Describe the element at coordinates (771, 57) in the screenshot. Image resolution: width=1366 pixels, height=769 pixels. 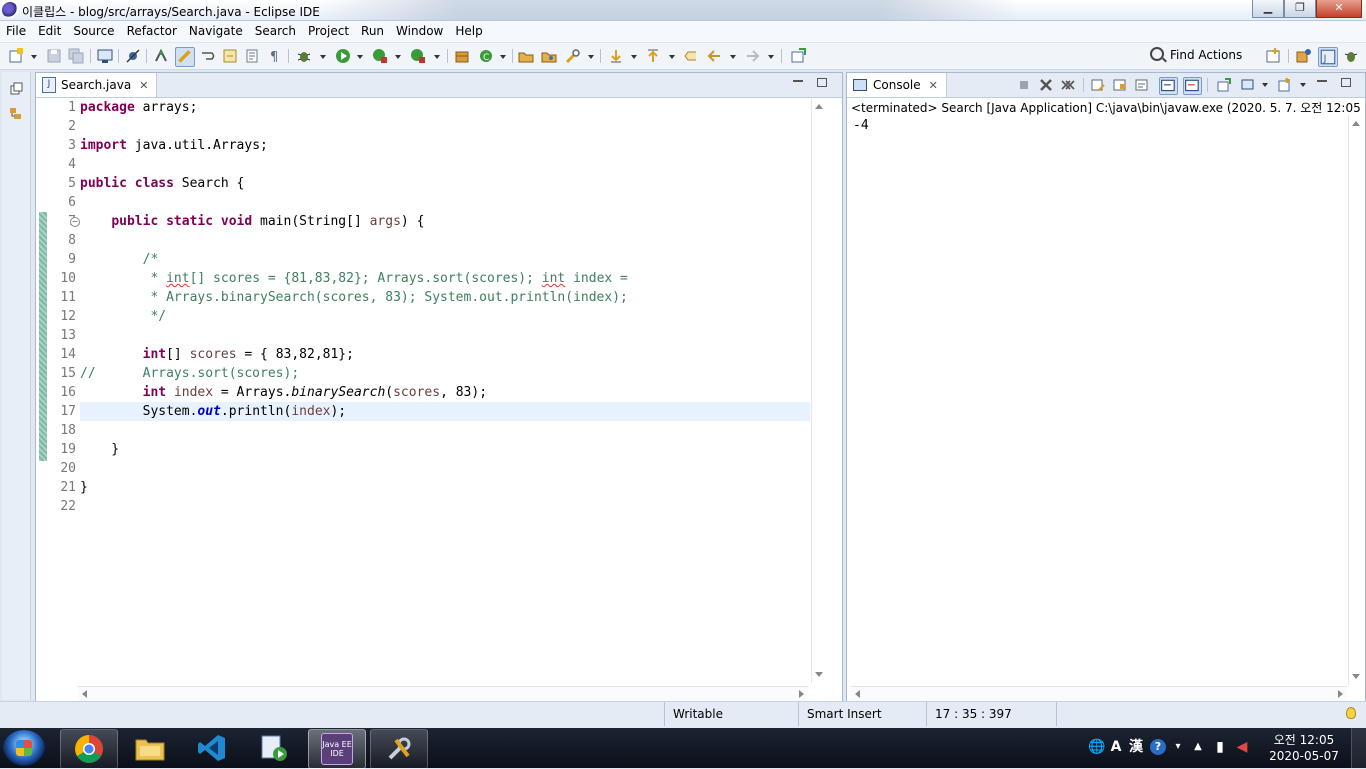
I see `forward-dropdown-arrow` at that location.